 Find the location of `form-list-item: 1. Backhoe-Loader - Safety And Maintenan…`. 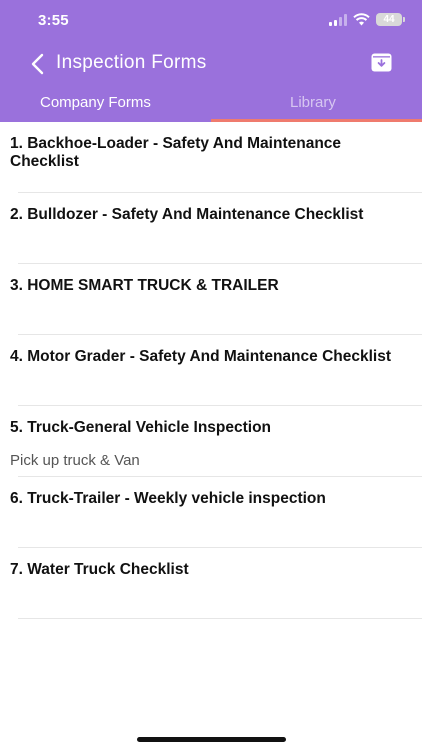

form-list-item: 1. Backhoe-Loader - Safety And Maintenan… is located at coordinates (211, 157).